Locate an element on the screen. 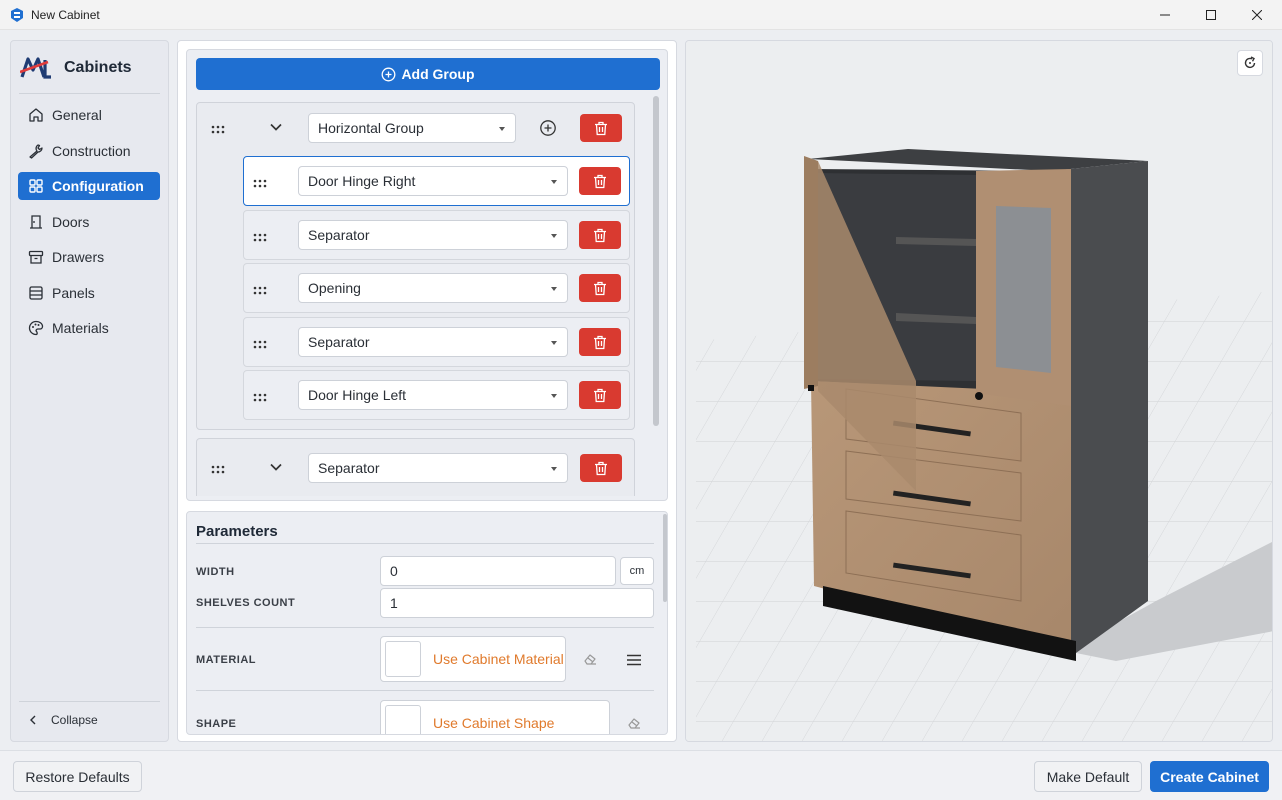 The image size is (1282, 800). sidebar-item-materials: Materials is located at coordinates (89, 328).